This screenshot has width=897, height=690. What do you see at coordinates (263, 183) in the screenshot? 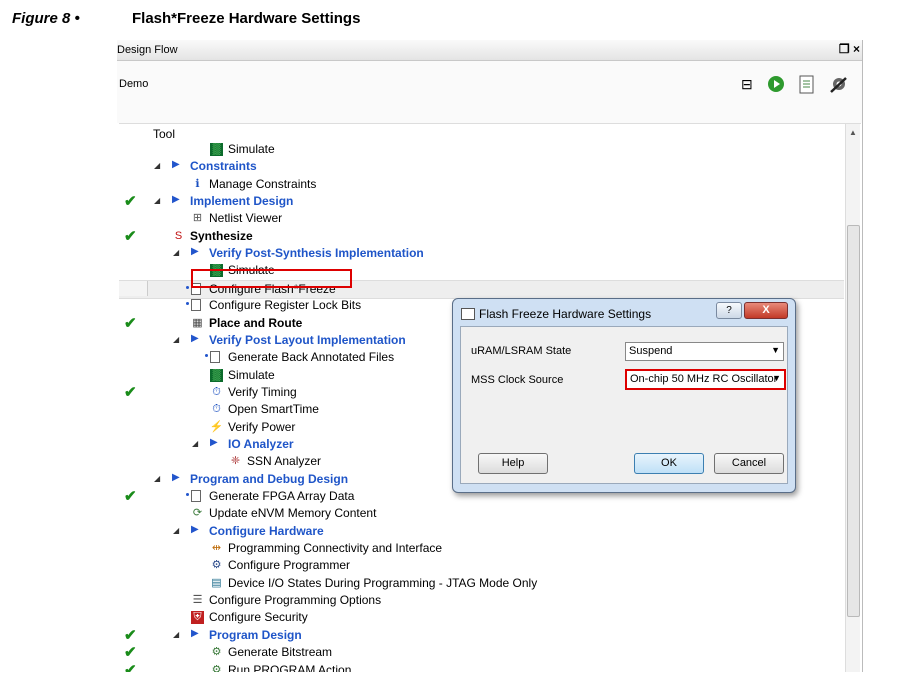
I see `tree-row-label: Manage Constraints` at bounding box center [263, 183].